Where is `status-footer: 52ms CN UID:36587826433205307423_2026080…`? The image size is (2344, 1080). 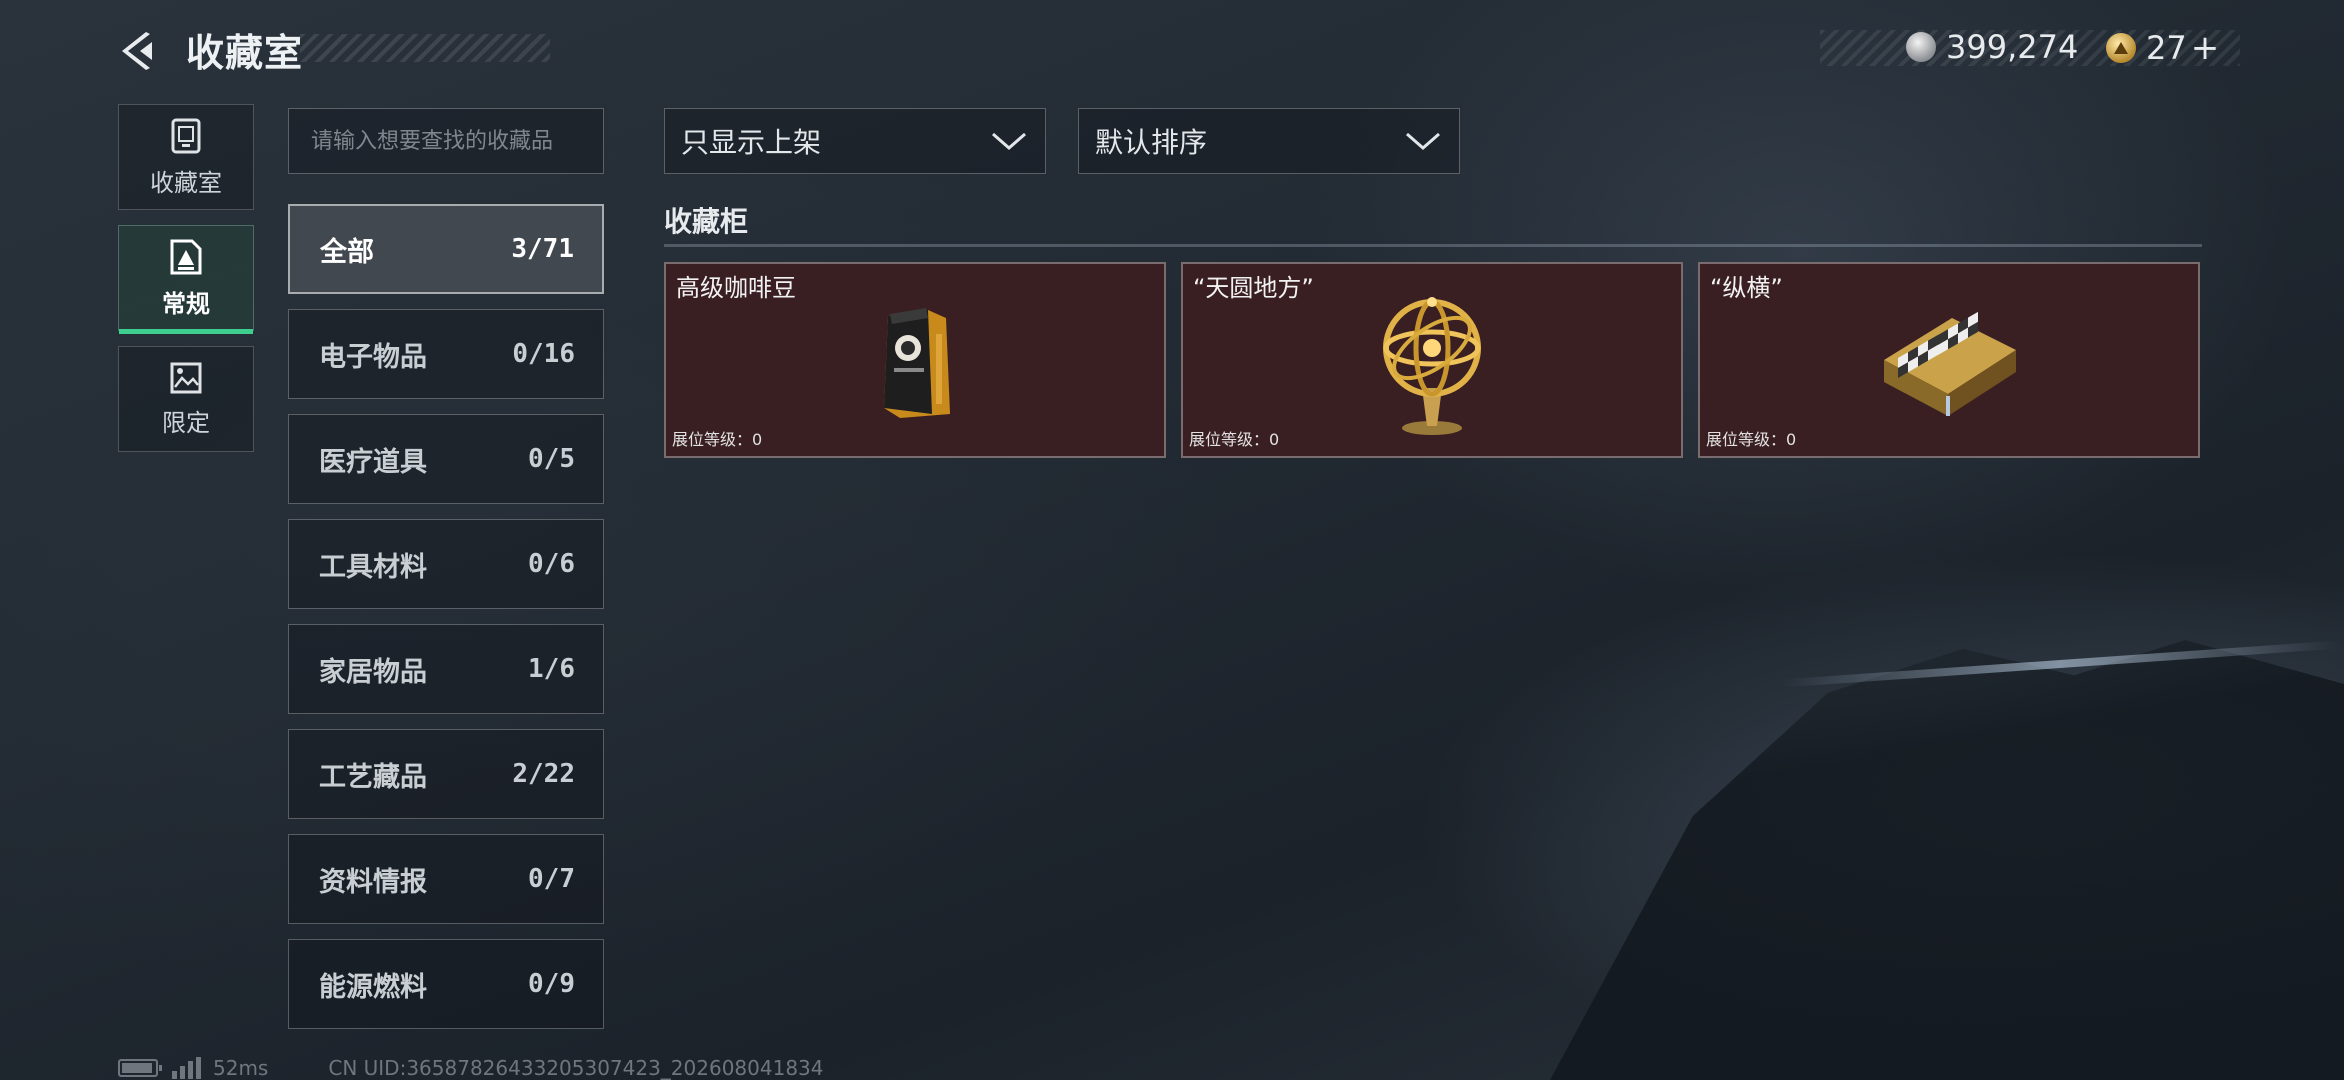
status-footer: 52ms CN UID:36587826433205307423_2026080… is located at coordinates (471, 1068).